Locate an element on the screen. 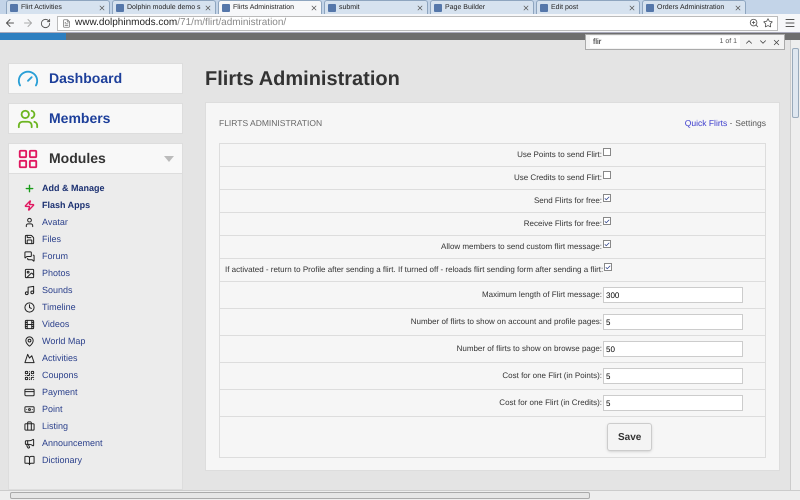  module-link: Listing is located at coordinates (55, 427).